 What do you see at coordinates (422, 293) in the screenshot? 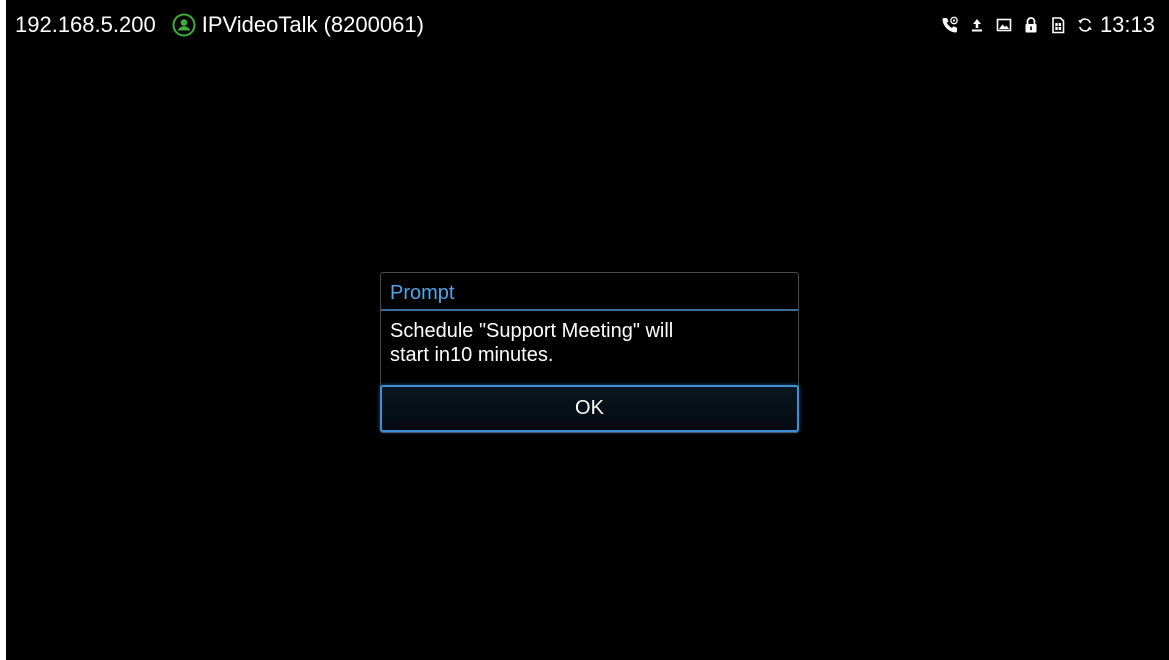
I see `dialog-title: Prompt` at bounding box center [422, 293].